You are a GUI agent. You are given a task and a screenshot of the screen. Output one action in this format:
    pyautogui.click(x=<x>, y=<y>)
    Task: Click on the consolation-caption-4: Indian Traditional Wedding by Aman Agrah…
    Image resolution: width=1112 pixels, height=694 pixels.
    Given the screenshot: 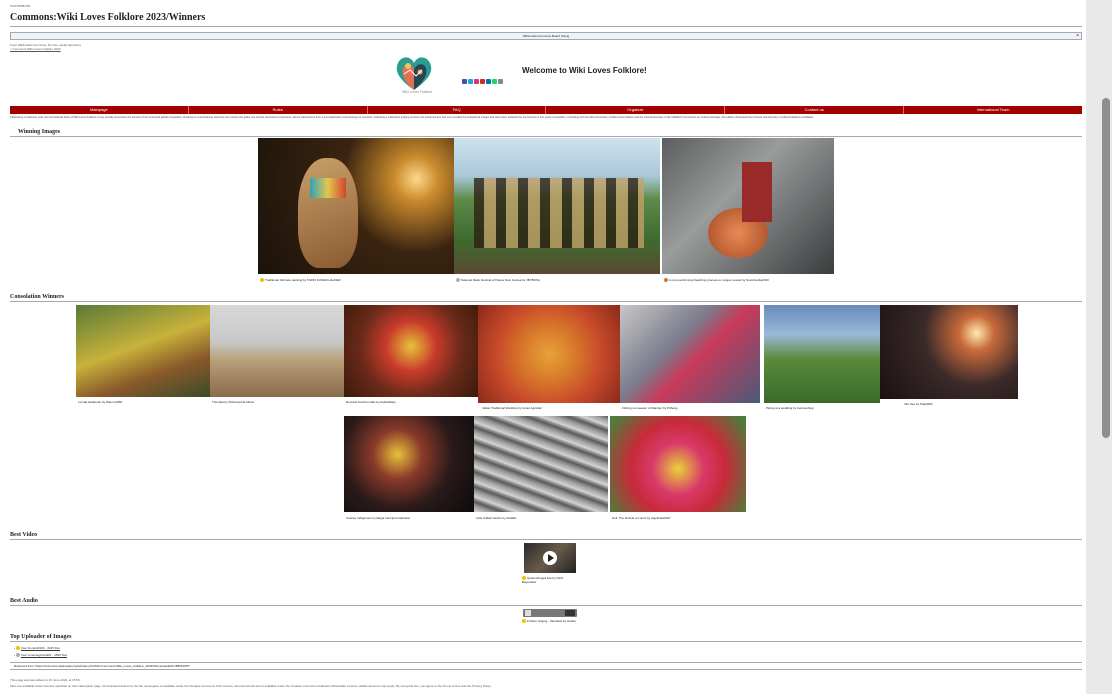 What is the action you would take?
    pyautogui.click(x=512, y=408)
    